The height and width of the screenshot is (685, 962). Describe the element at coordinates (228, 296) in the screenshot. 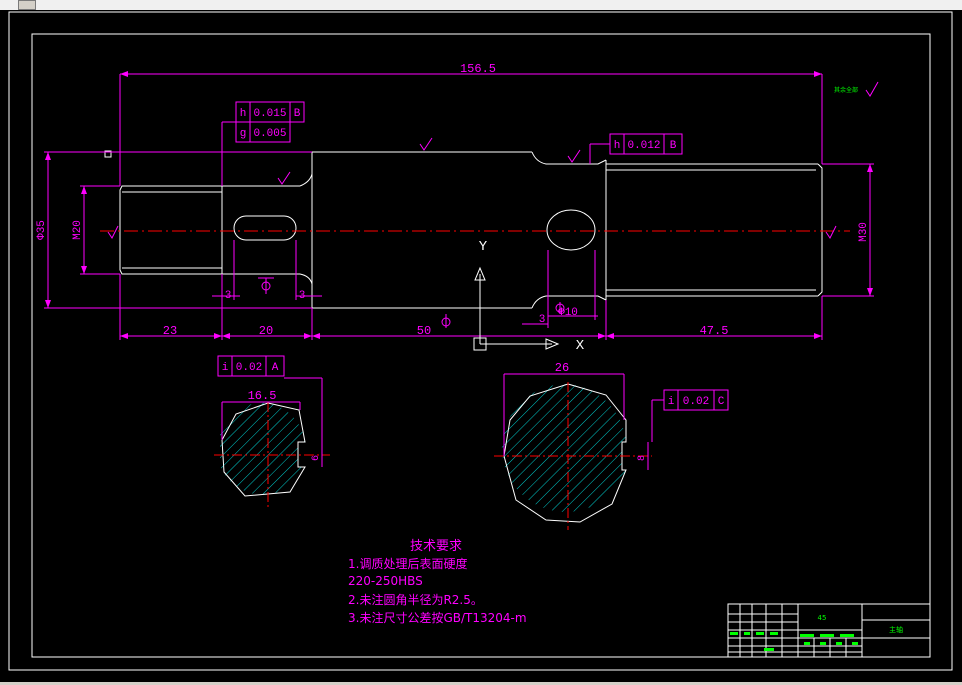

I see `dim-groove-left-a: 3` at that location.